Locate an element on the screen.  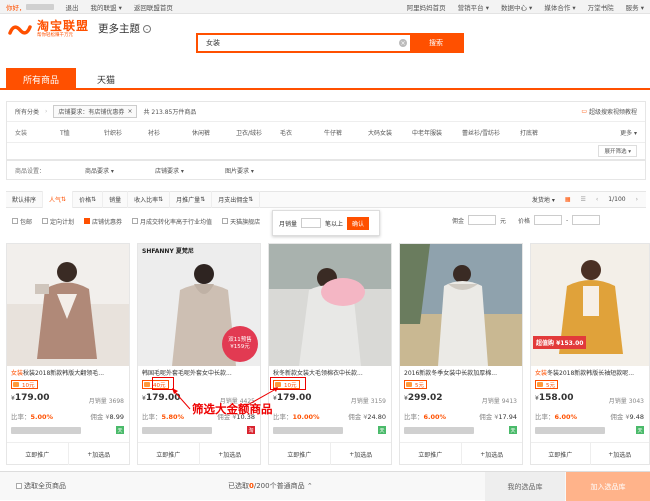
category-item: 毛衣 is located at coordinates (302, 132).